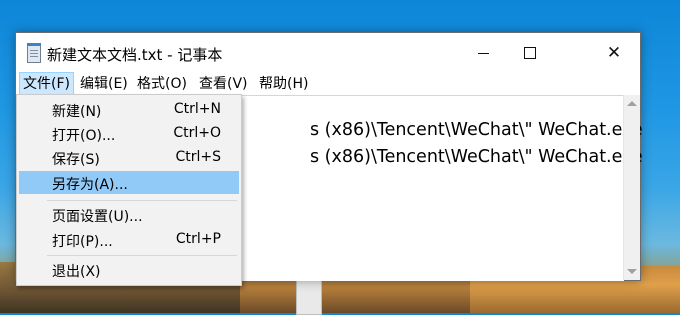 This screenshot has width=680, height=315. I want to click on maximize-button, so click(530, 53).